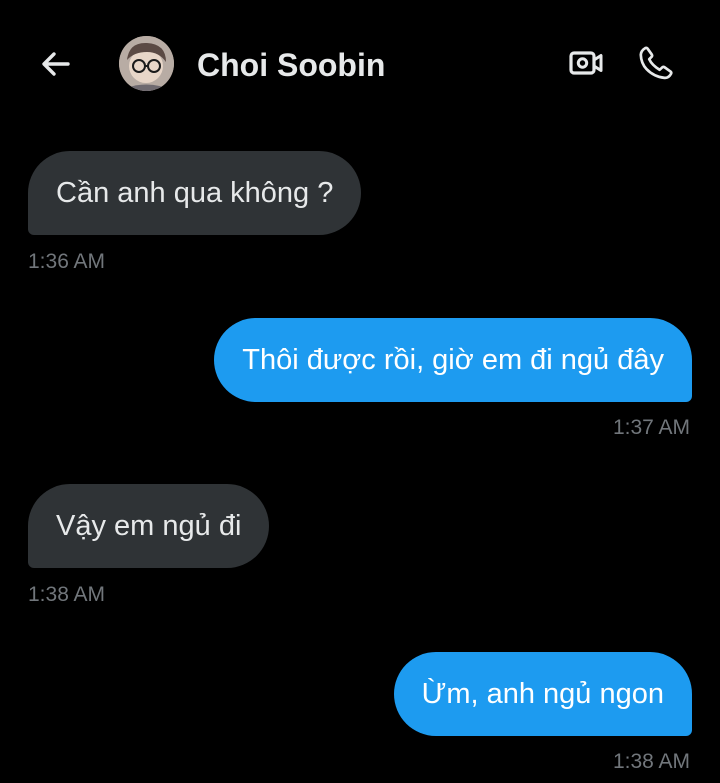  I want to click on outgoing-message-bubble: Ừm, anh ngủ ngon, so click(542, 694).